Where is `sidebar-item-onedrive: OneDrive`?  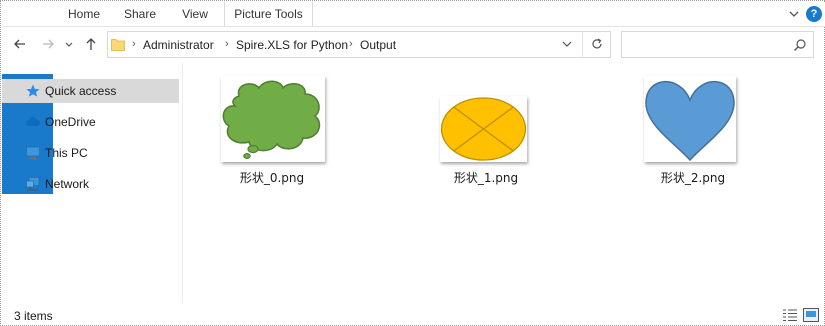 sidebar-item-onedrive: OneDrive is located at coordinates (90, 122).